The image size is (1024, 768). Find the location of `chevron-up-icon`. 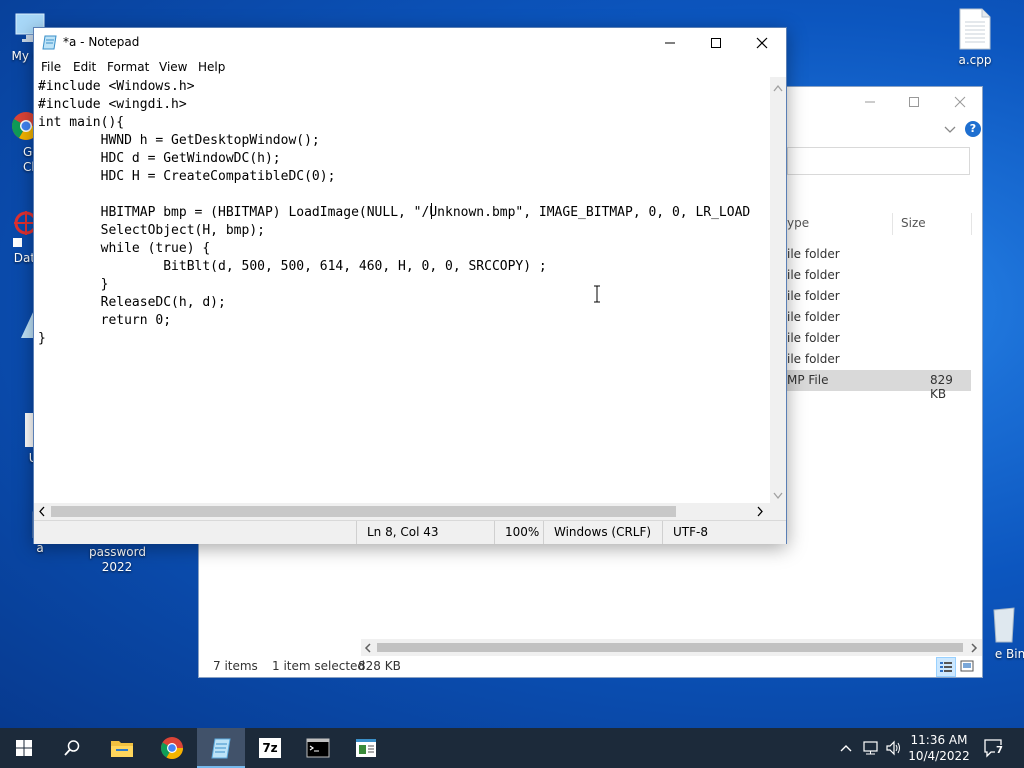

chevron-up-icon is located at coordinates (846, 748).